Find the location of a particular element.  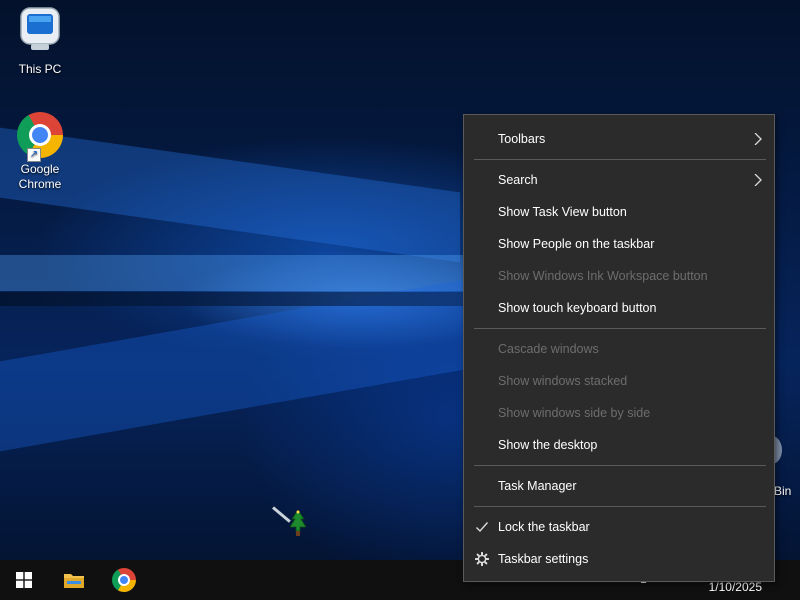

taskbar-file-explorer-button is located at coordinates (74, 580).